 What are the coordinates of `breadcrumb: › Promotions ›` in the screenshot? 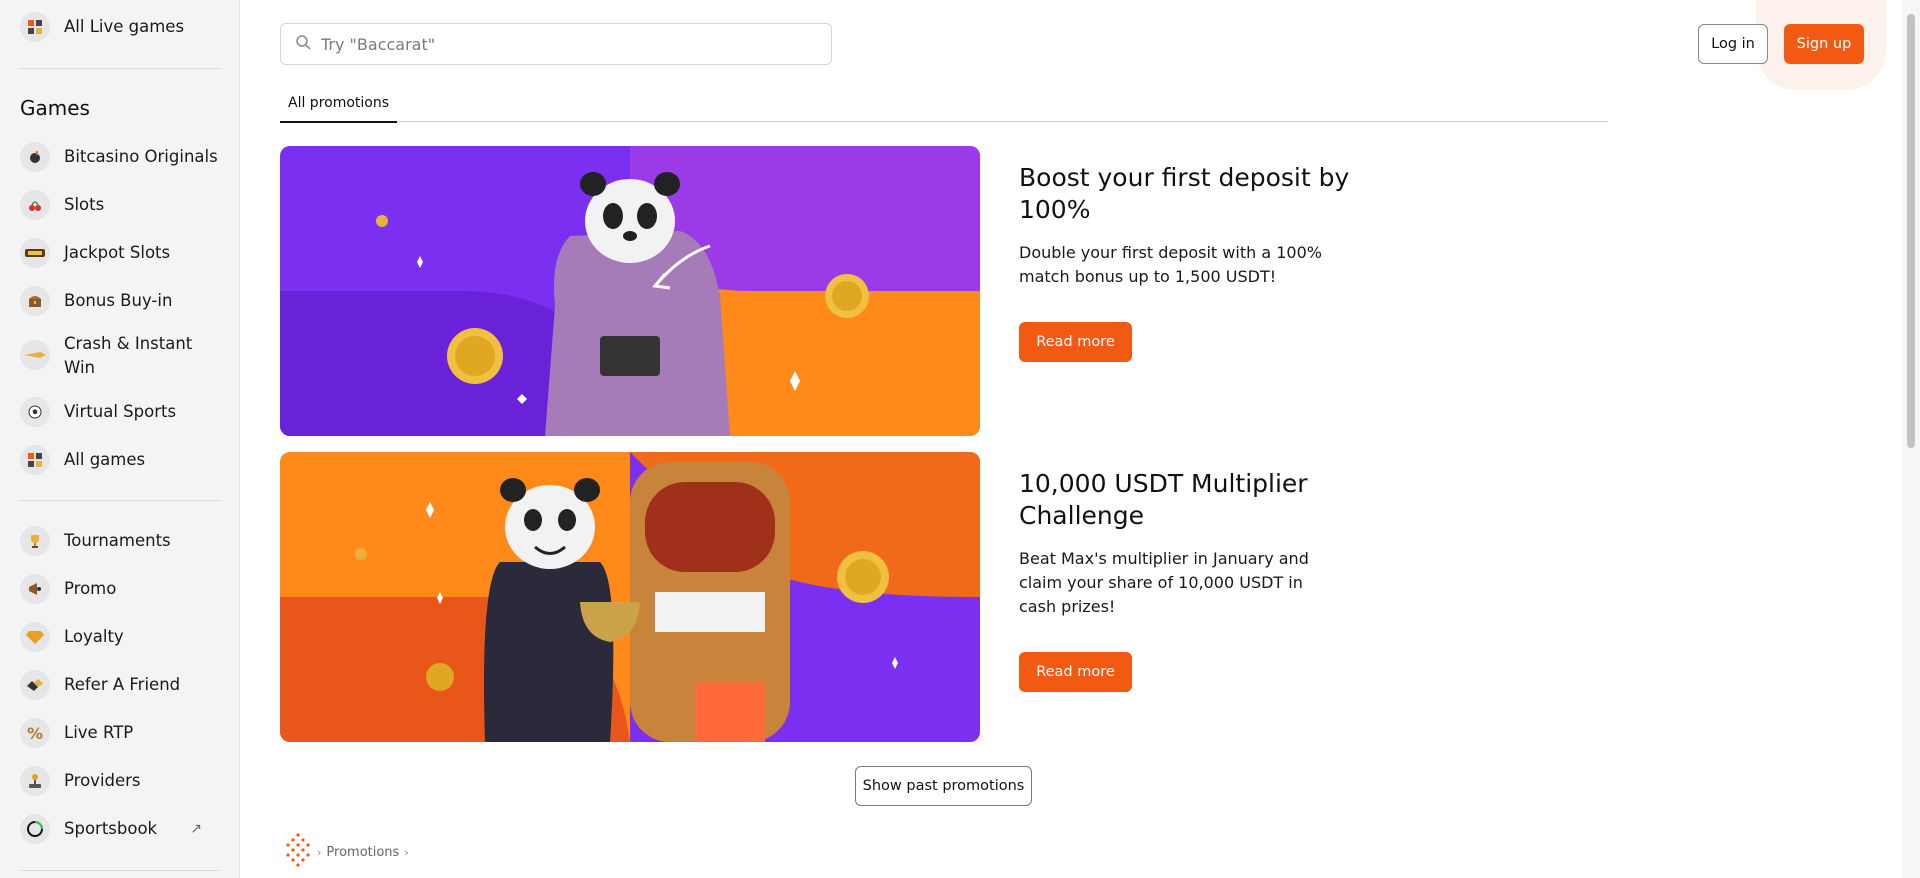 It's located at (349, 852).